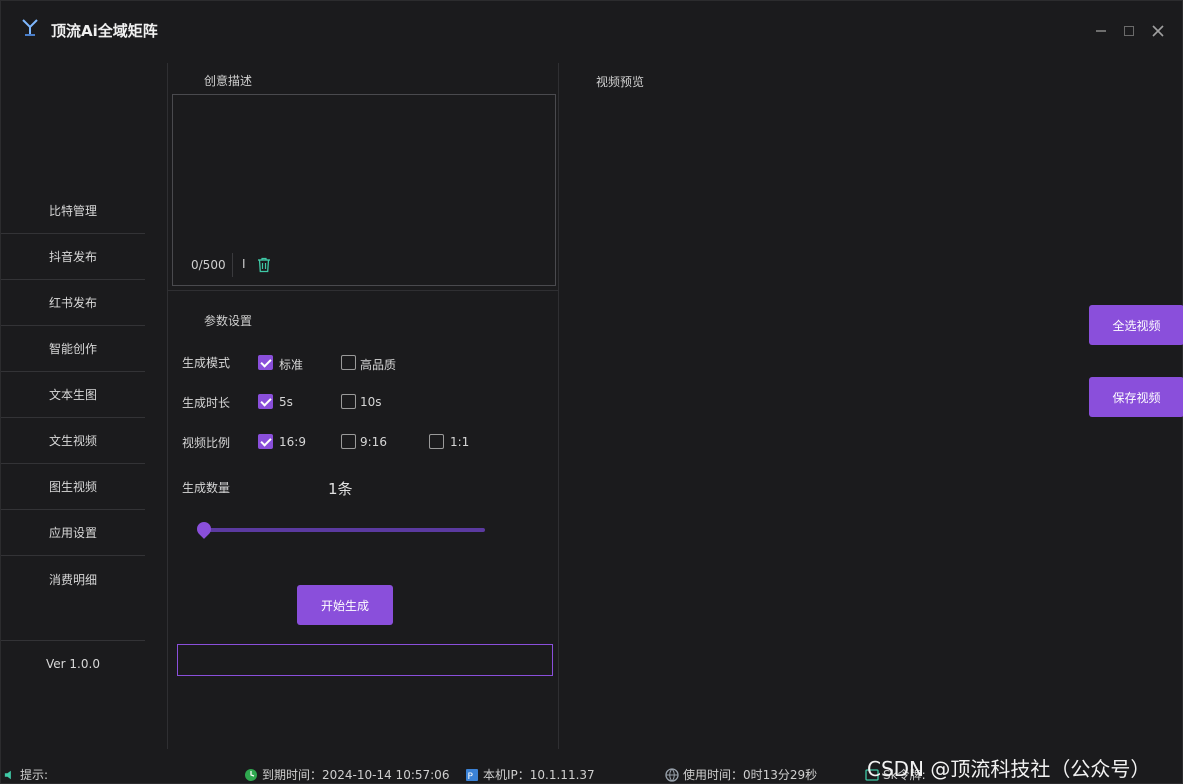 The image size is (1183, 784). What do you see at coordinates (73, 303) in the screenshot?
I see `sidebar-item-xiaohongshu-publish: 红书发布` at bounding box center [73, 303].